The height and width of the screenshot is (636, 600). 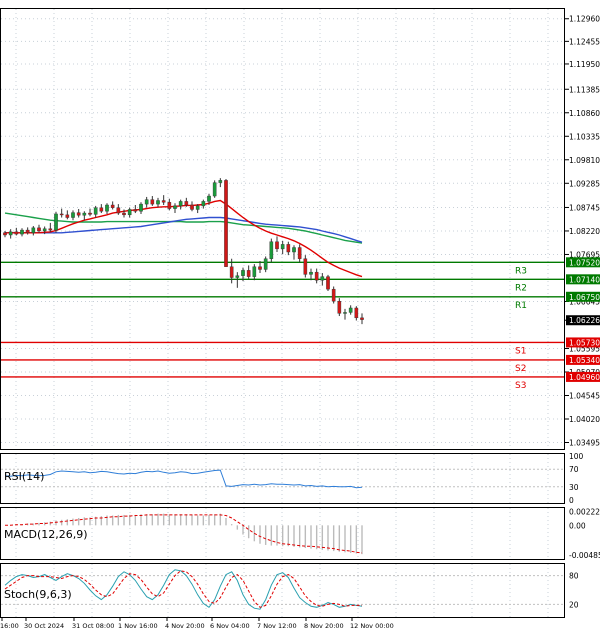 I want to click on macd-label: MACD(12,26,9), so click(x=46, y=534).